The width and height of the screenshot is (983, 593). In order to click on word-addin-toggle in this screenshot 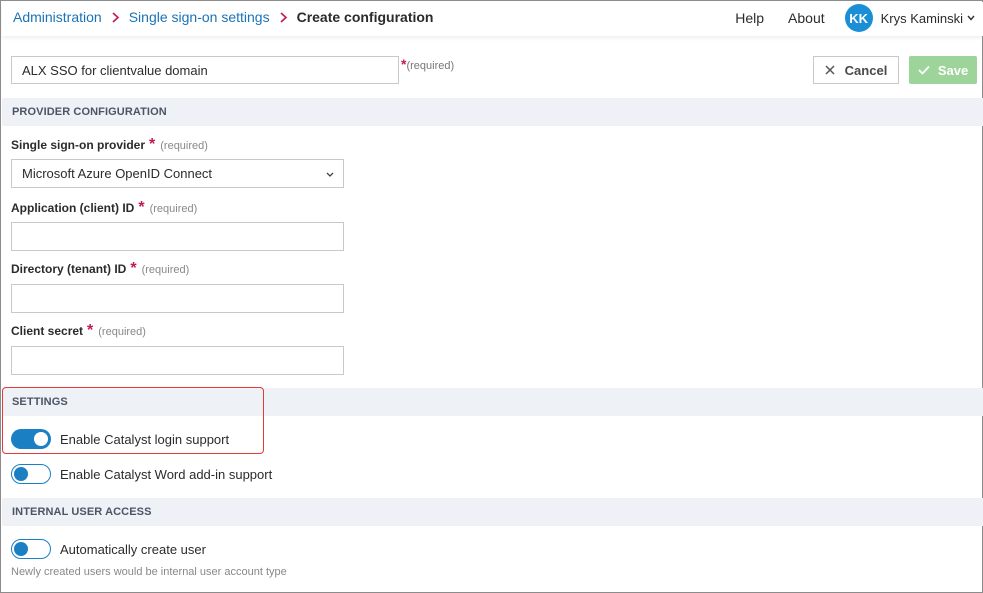, I will do `click(31, 474)`.